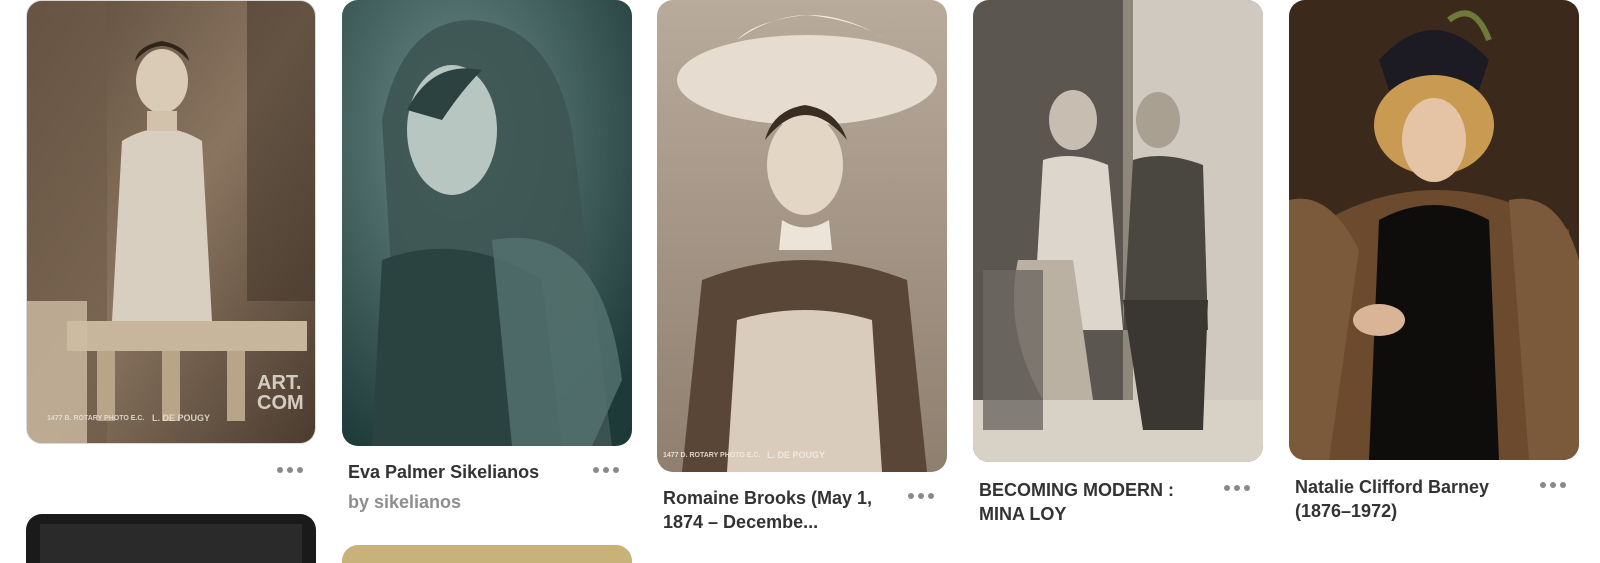  What do you see at coordinates (1086, 502) in the screenshot?
I see `pin-title: BECOMING MODERN : MINA LOY` at bounding box center [1086, 502].